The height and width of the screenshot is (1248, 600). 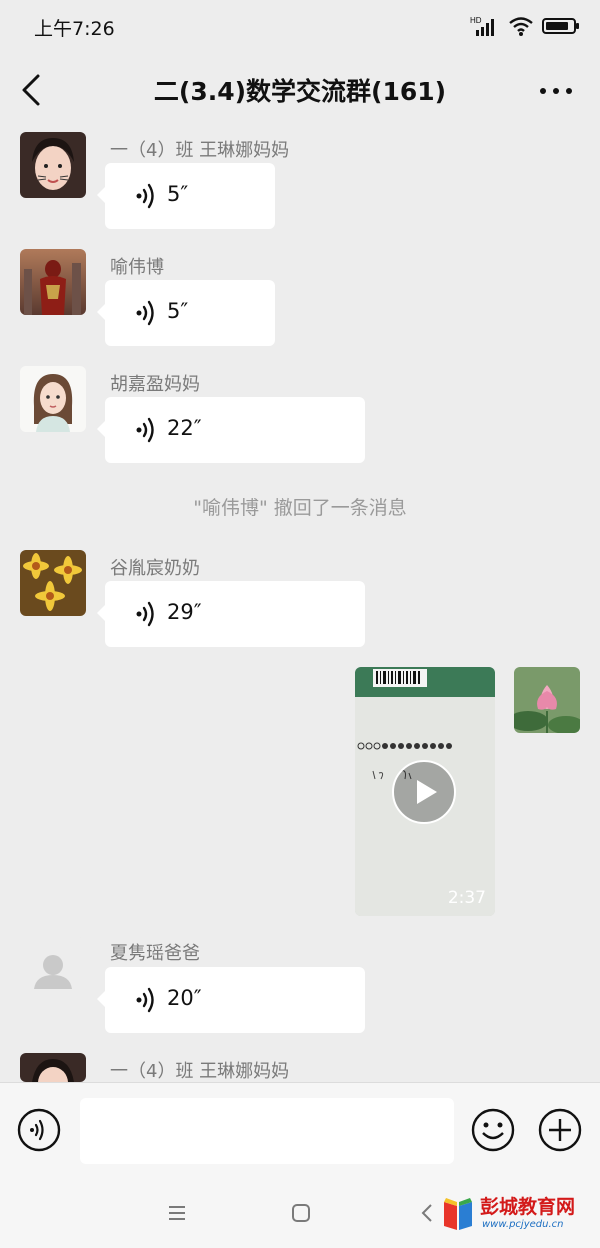 I want to click on voice-duration: 22″, so click(x=184, y=428).